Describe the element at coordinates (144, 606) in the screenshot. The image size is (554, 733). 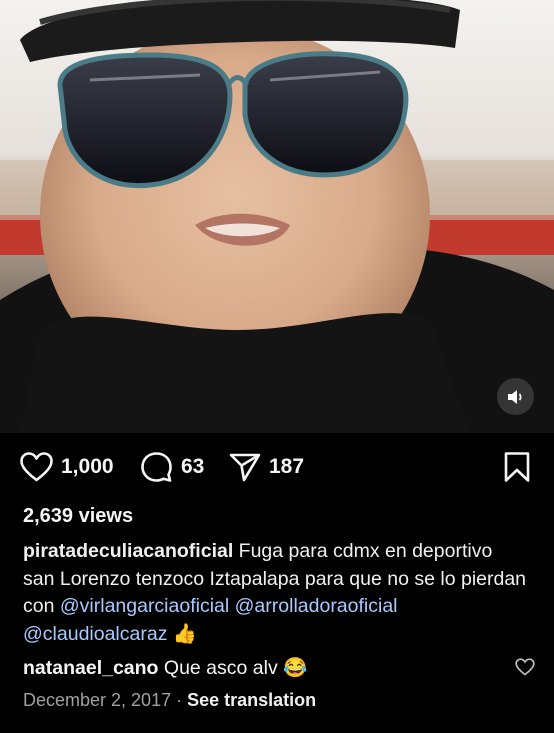
I see `mention-link: @virlangarciaoficial` at that location.